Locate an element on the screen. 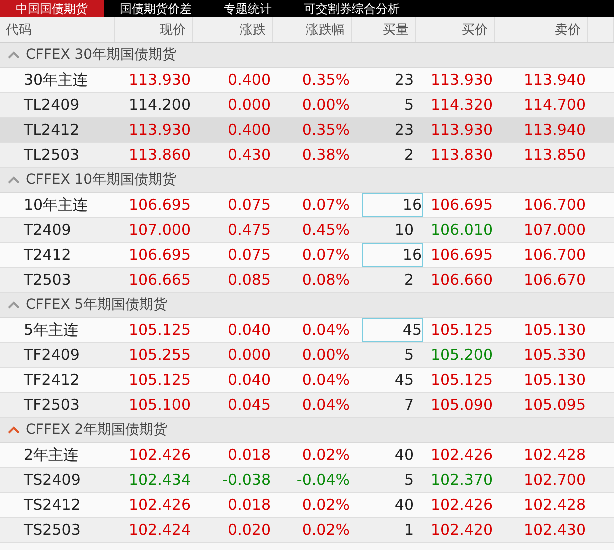 This screenshot has width=614, height=550. table-cell-text: 105.130 is located at coordinates (554, 330).